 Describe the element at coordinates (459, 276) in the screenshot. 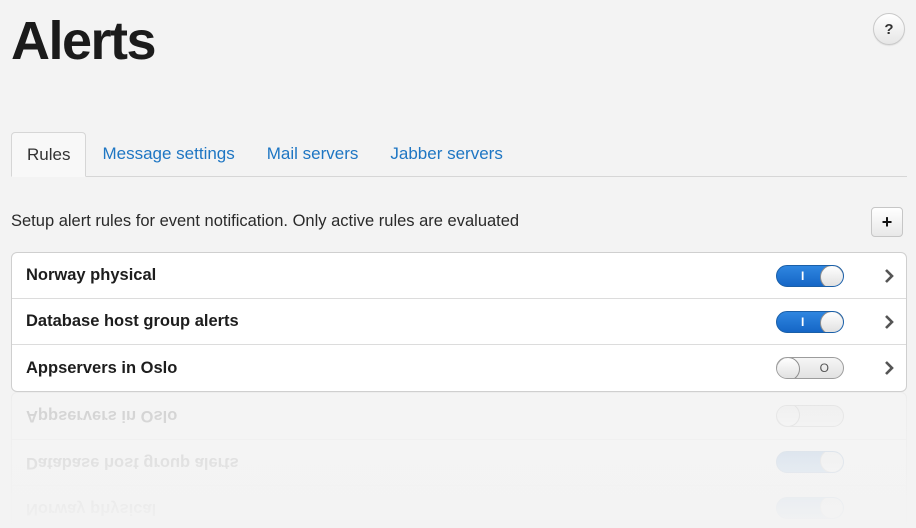

I see `rule-row: Norway physical I` at that location.